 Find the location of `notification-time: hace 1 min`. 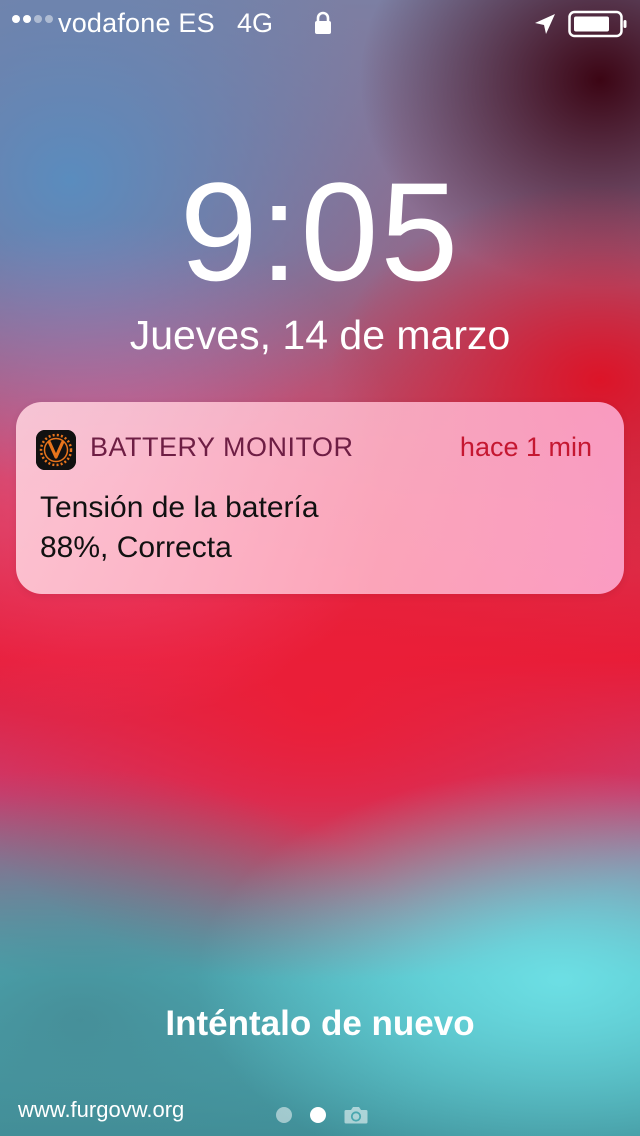

notification-time: hace 1 min is located at coordinates (525, 447).